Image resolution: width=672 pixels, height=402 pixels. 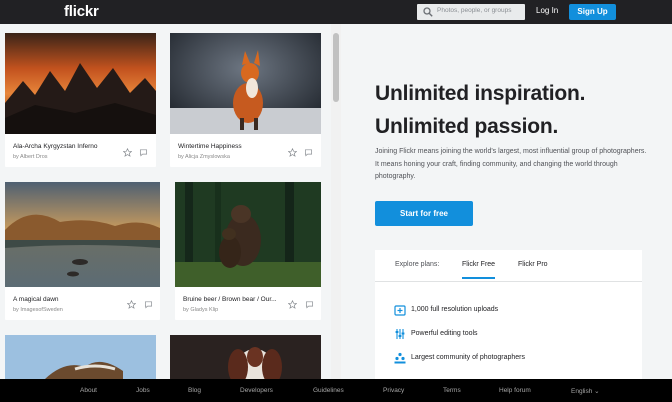 I want to click on upload-icon, so click(x=400, y=310).